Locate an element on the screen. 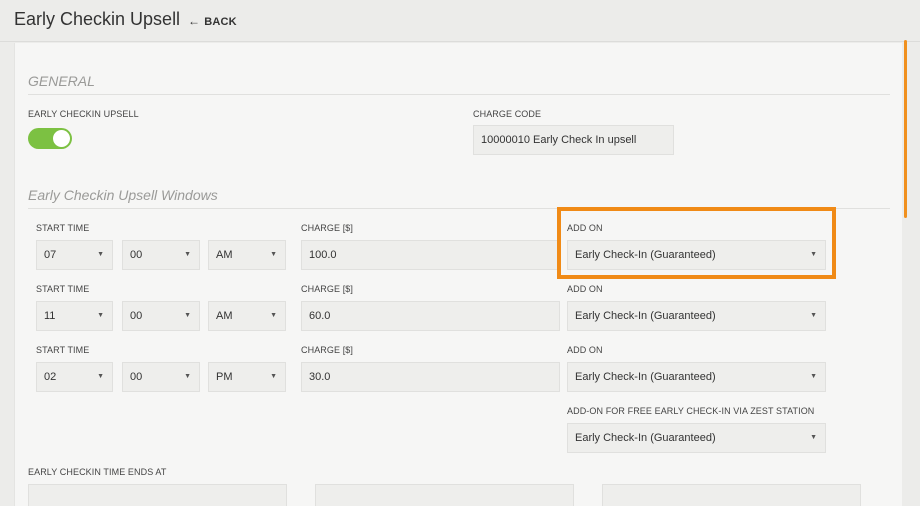  back-label: BACK is located at coordinates (220, 22).